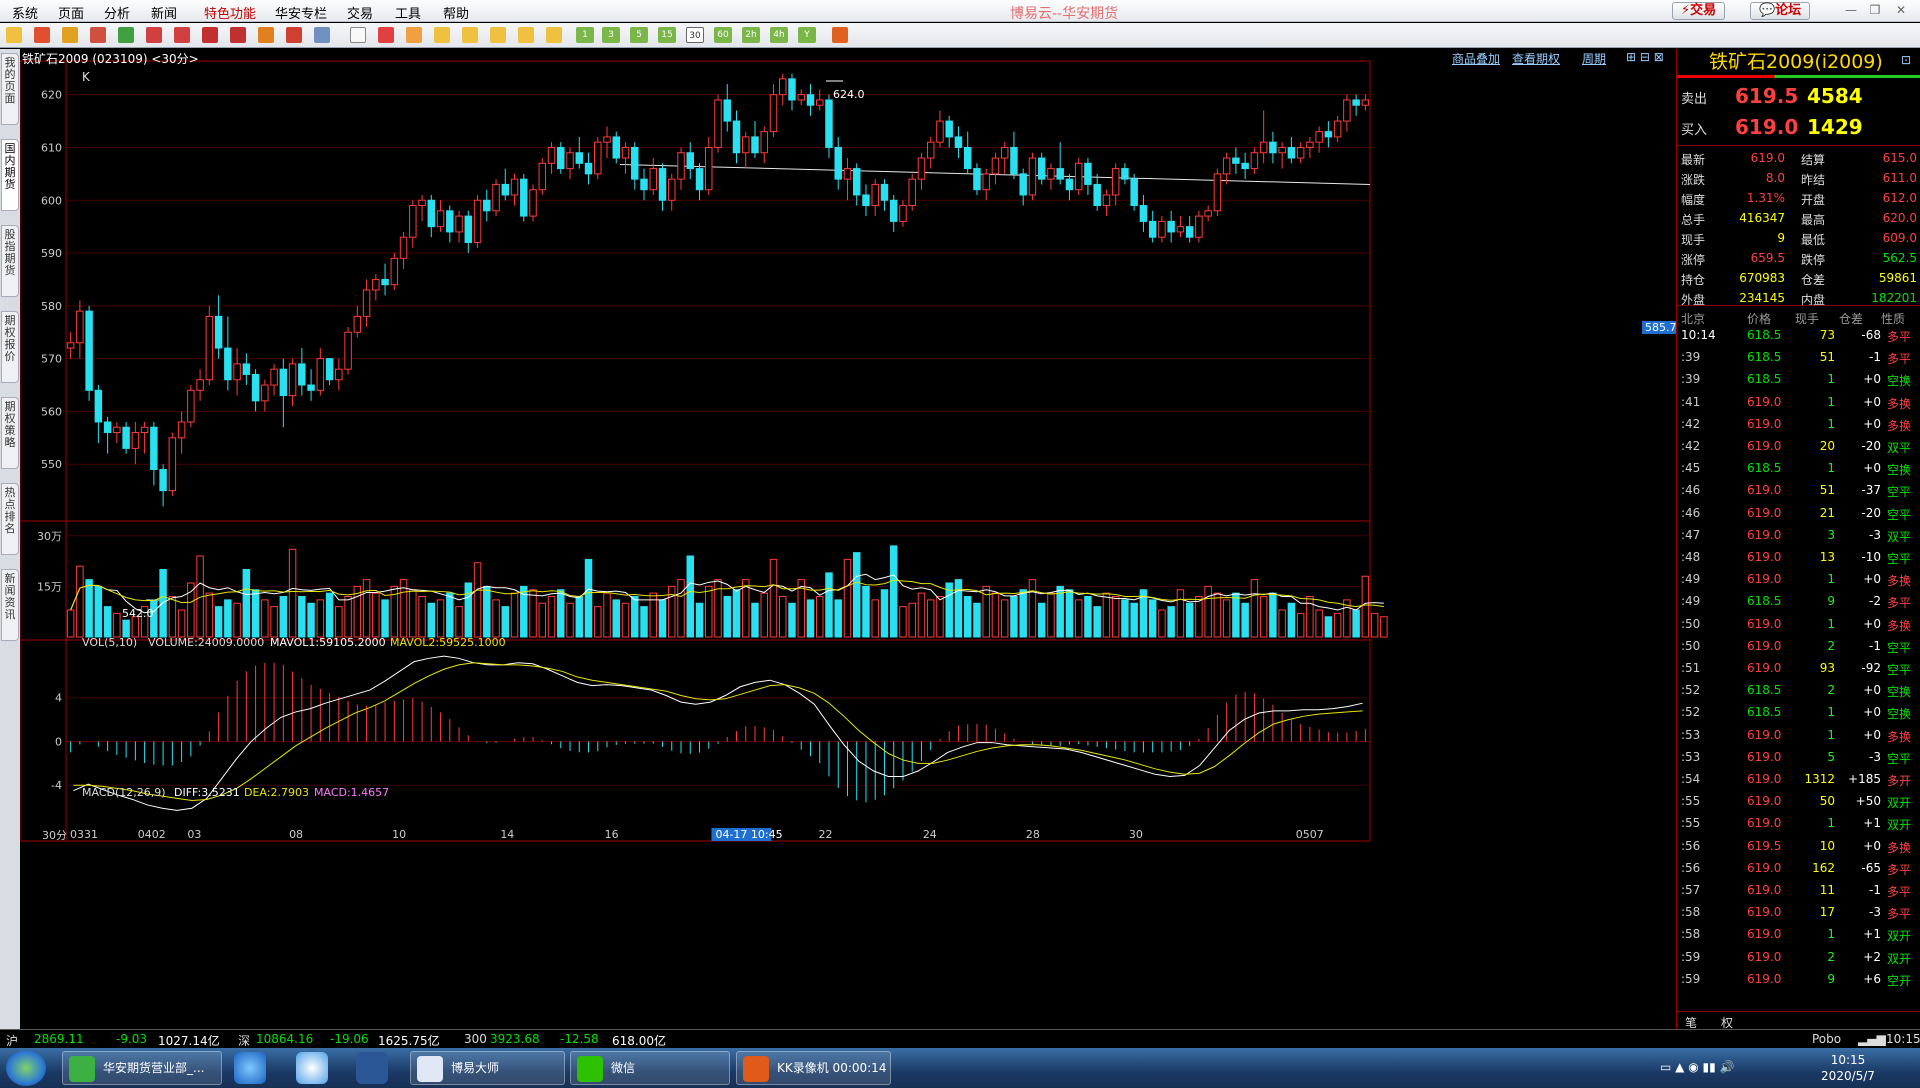 This screenshot has height=1088, width=1920. Describe the element at coordinates (1798, 736) in the screenshot. I see `tick-row: :53 619.0 1 +0 多换` at that location.